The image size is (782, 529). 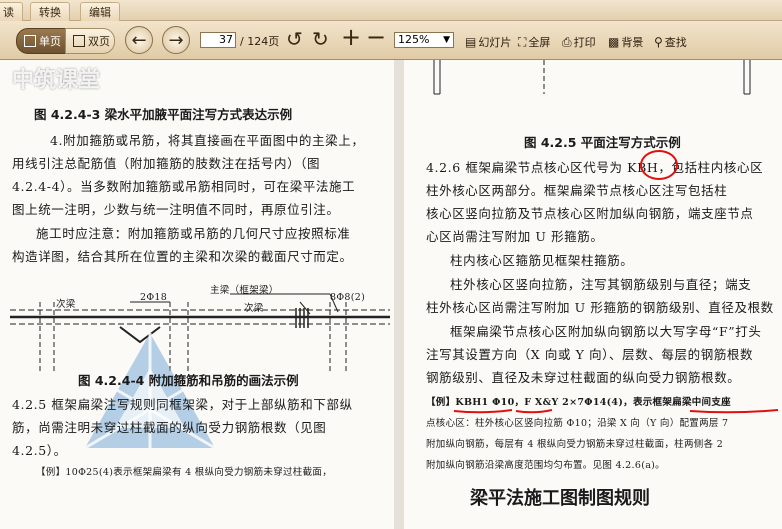 I want to click on rotate-left-icon: ↺, so click(x=294, y=39).